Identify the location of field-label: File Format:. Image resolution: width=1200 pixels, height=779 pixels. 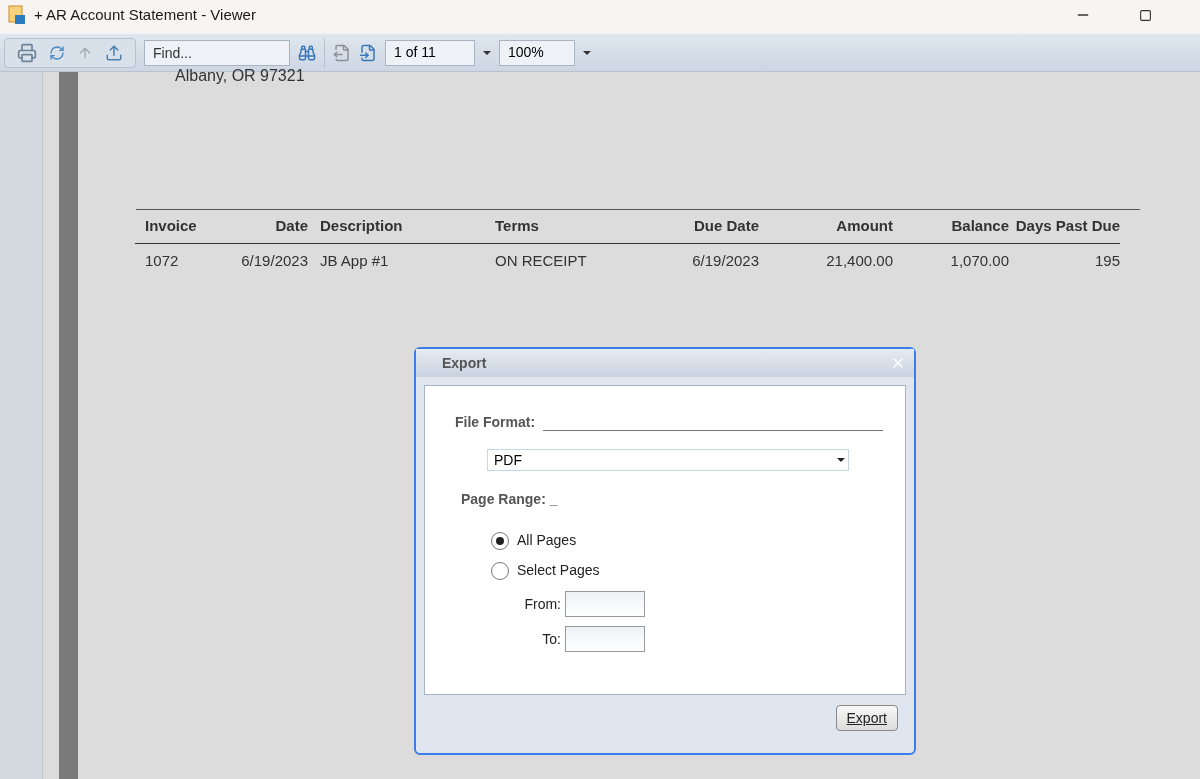
(495, 422).